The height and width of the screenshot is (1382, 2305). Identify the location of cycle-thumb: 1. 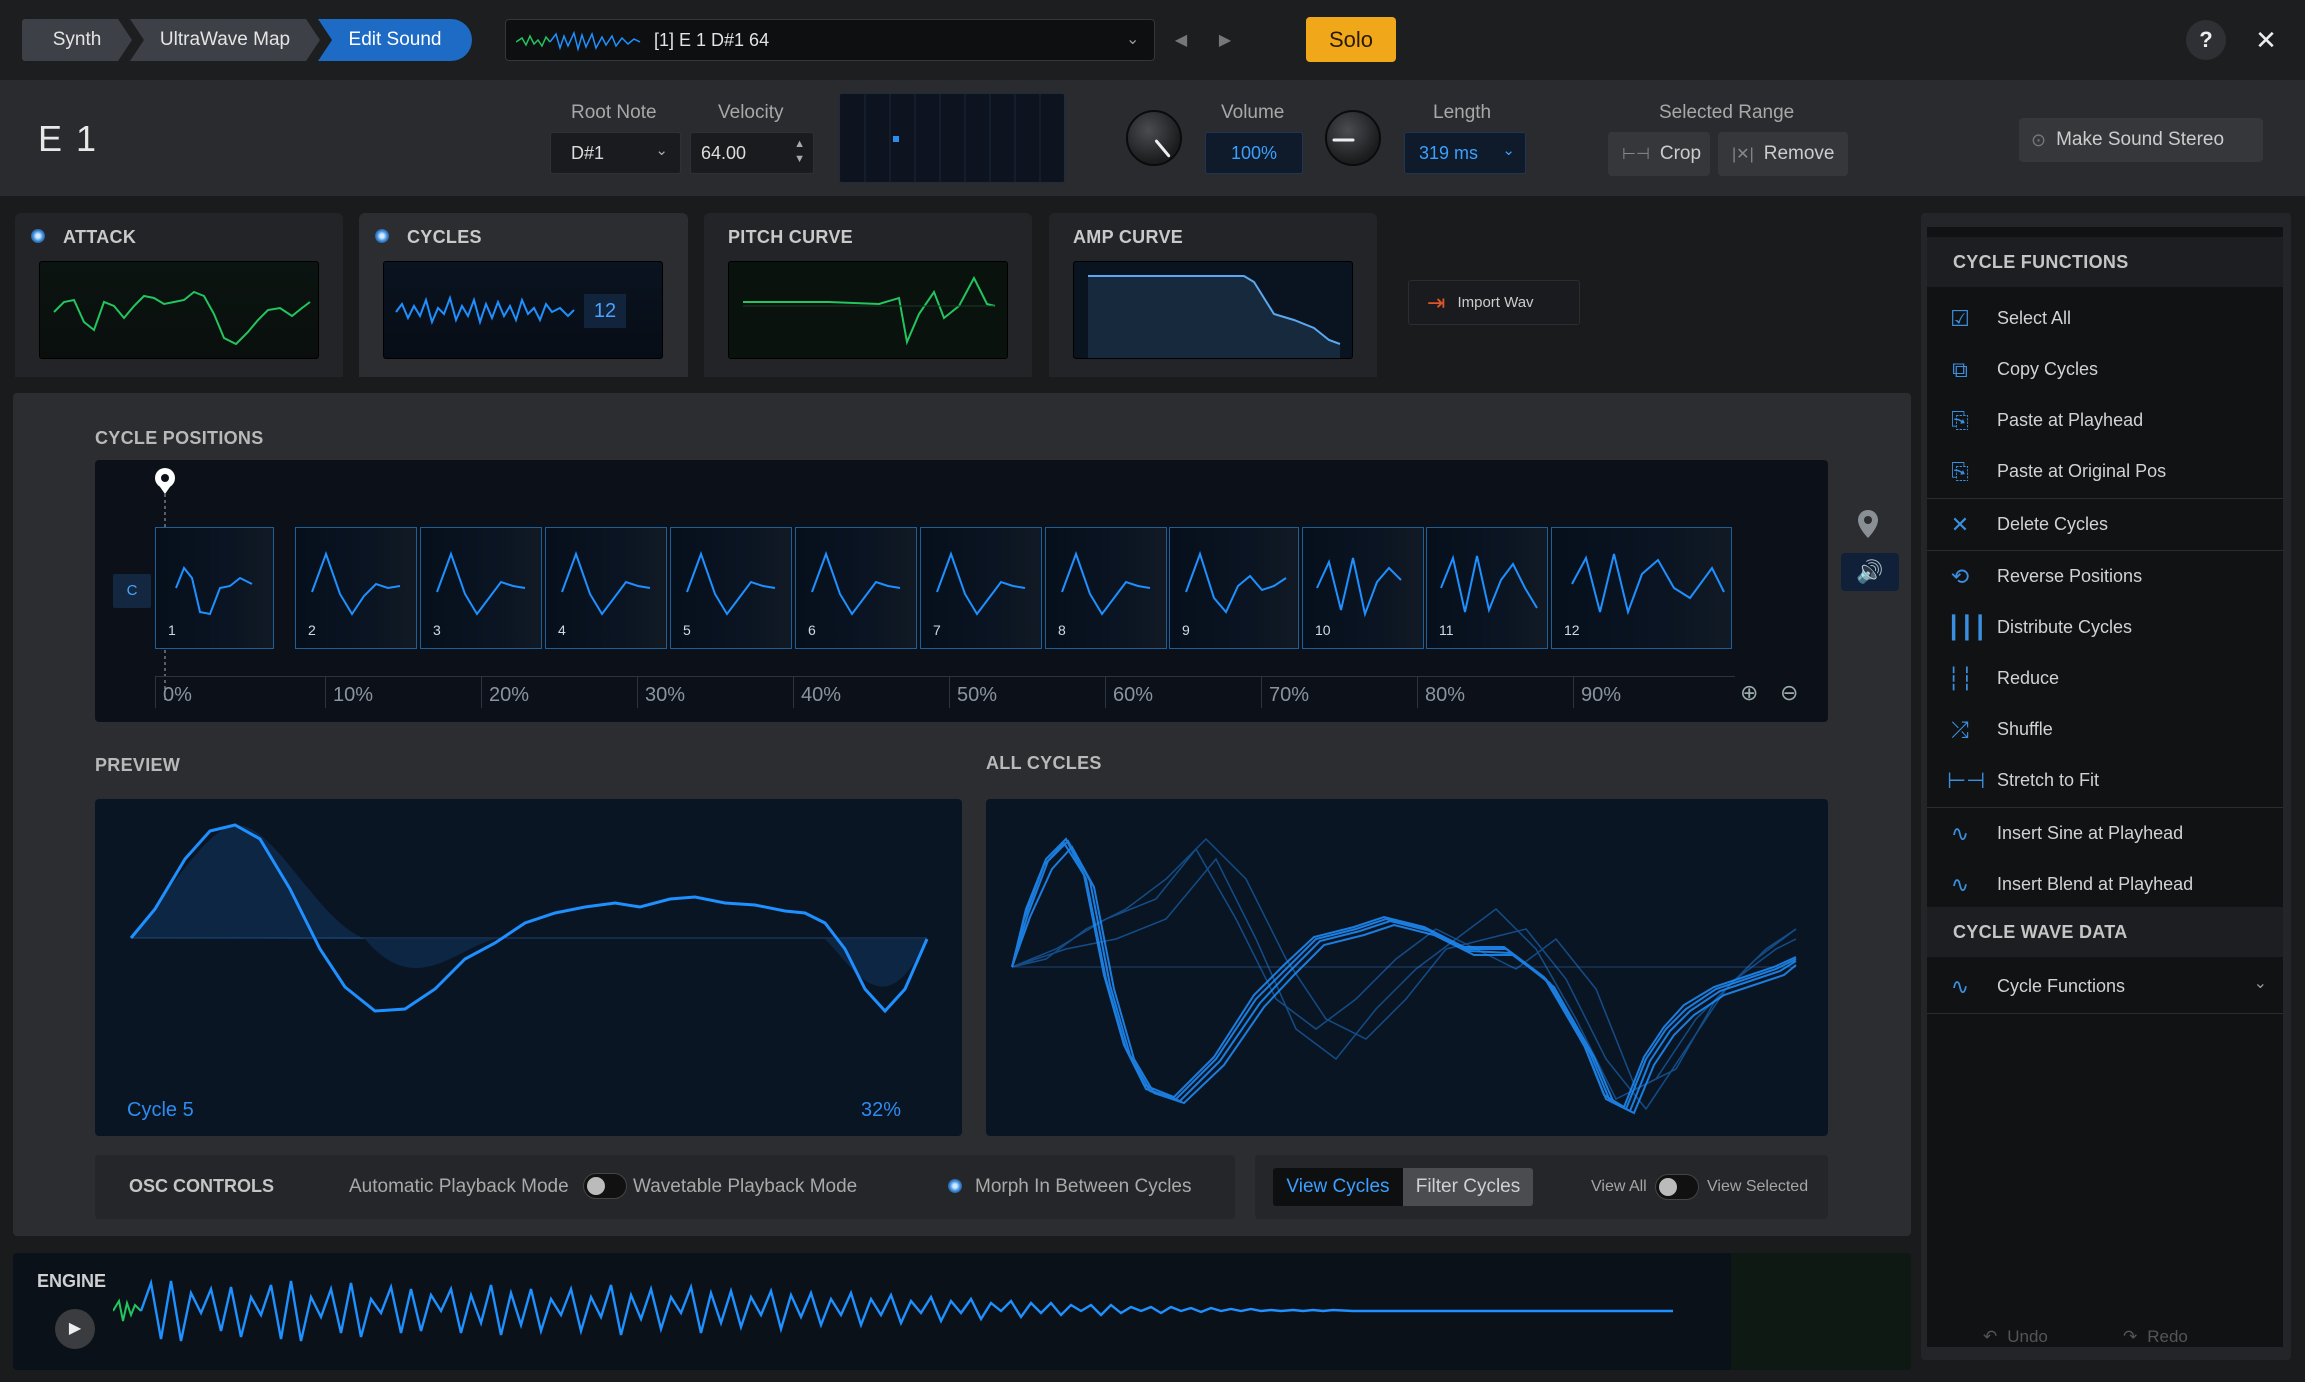
(214, 588).